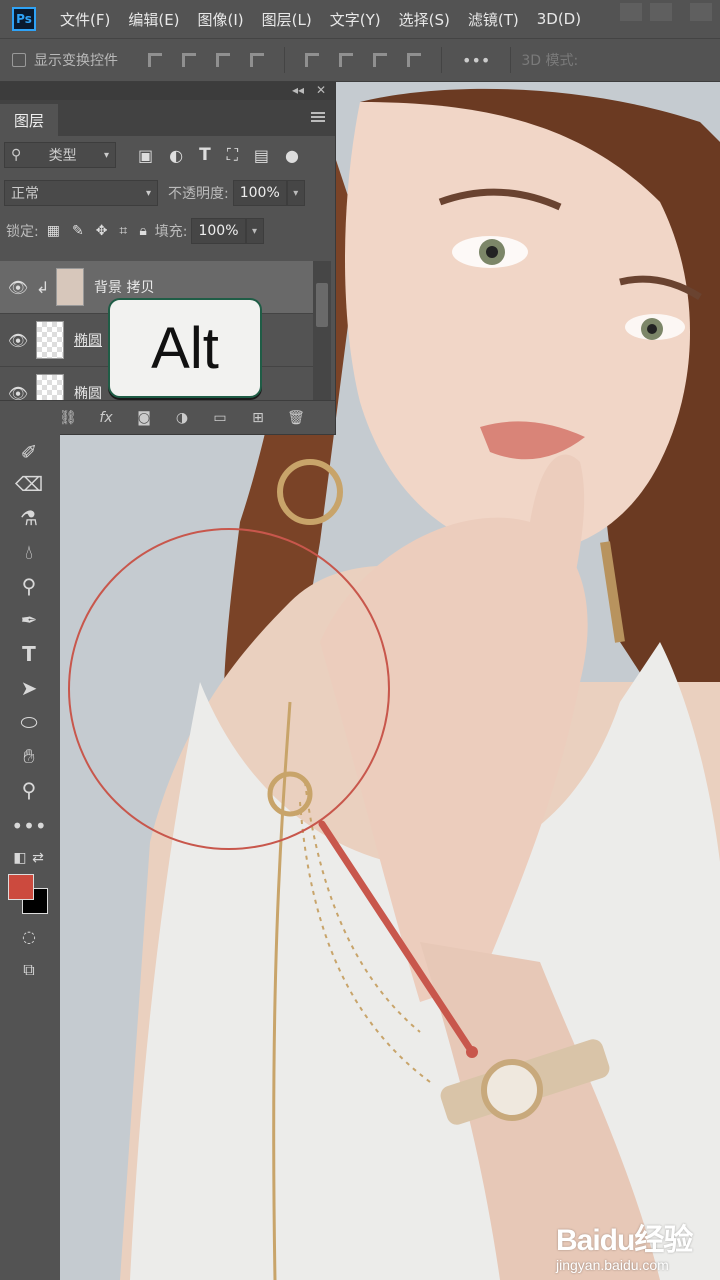 The height and width of the screenshot is (1280, 720). I want to click on pen-icon: ✒, so click(29, 620).